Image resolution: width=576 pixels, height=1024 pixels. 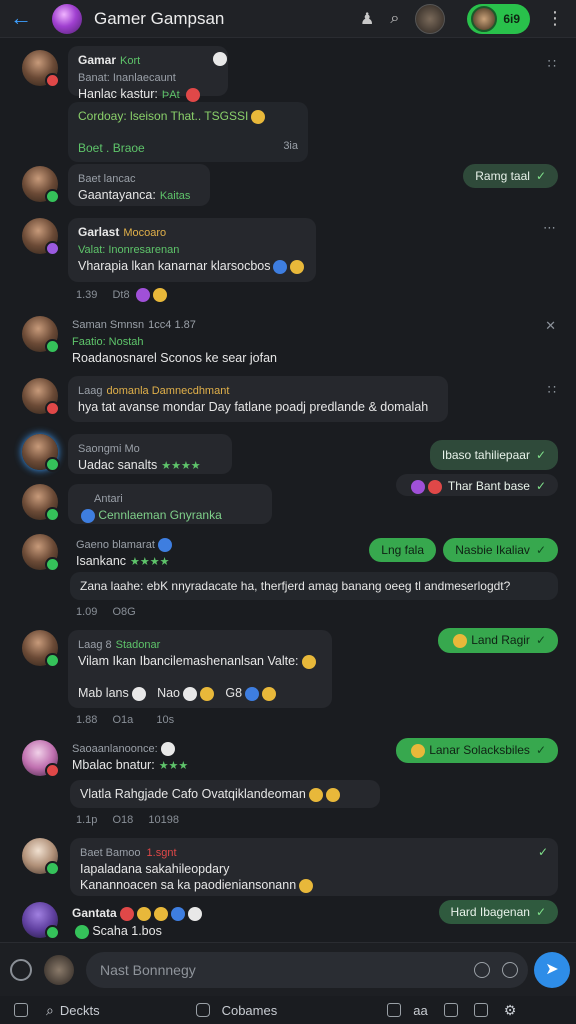 What do you see at coordinates (555, 18) in the screenshot?
I see `more-menu-icon: ⋮` at bounding box center [555, 18].